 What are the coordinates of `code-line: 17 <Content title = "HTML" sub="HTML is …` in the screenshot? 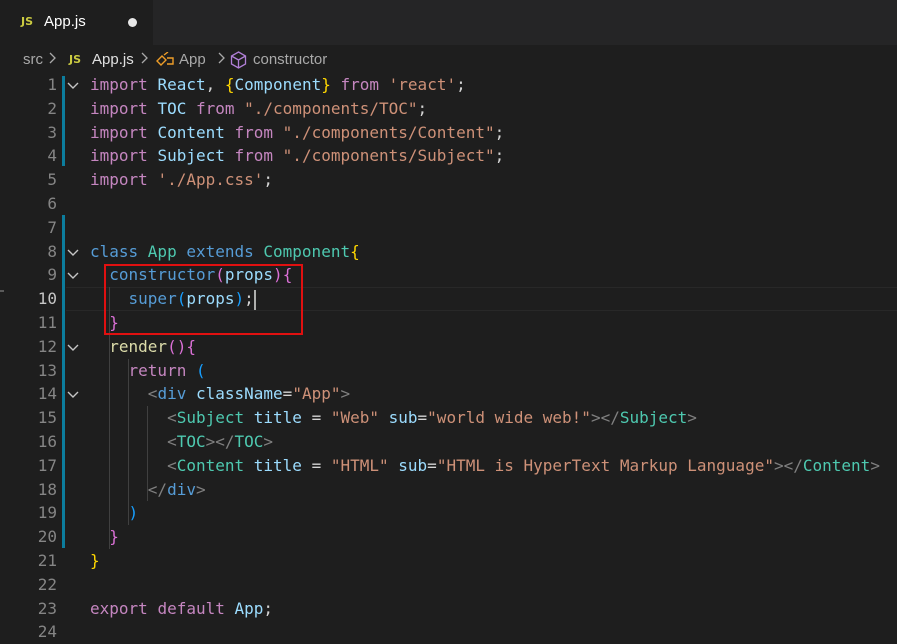 It's located at (448, 466).